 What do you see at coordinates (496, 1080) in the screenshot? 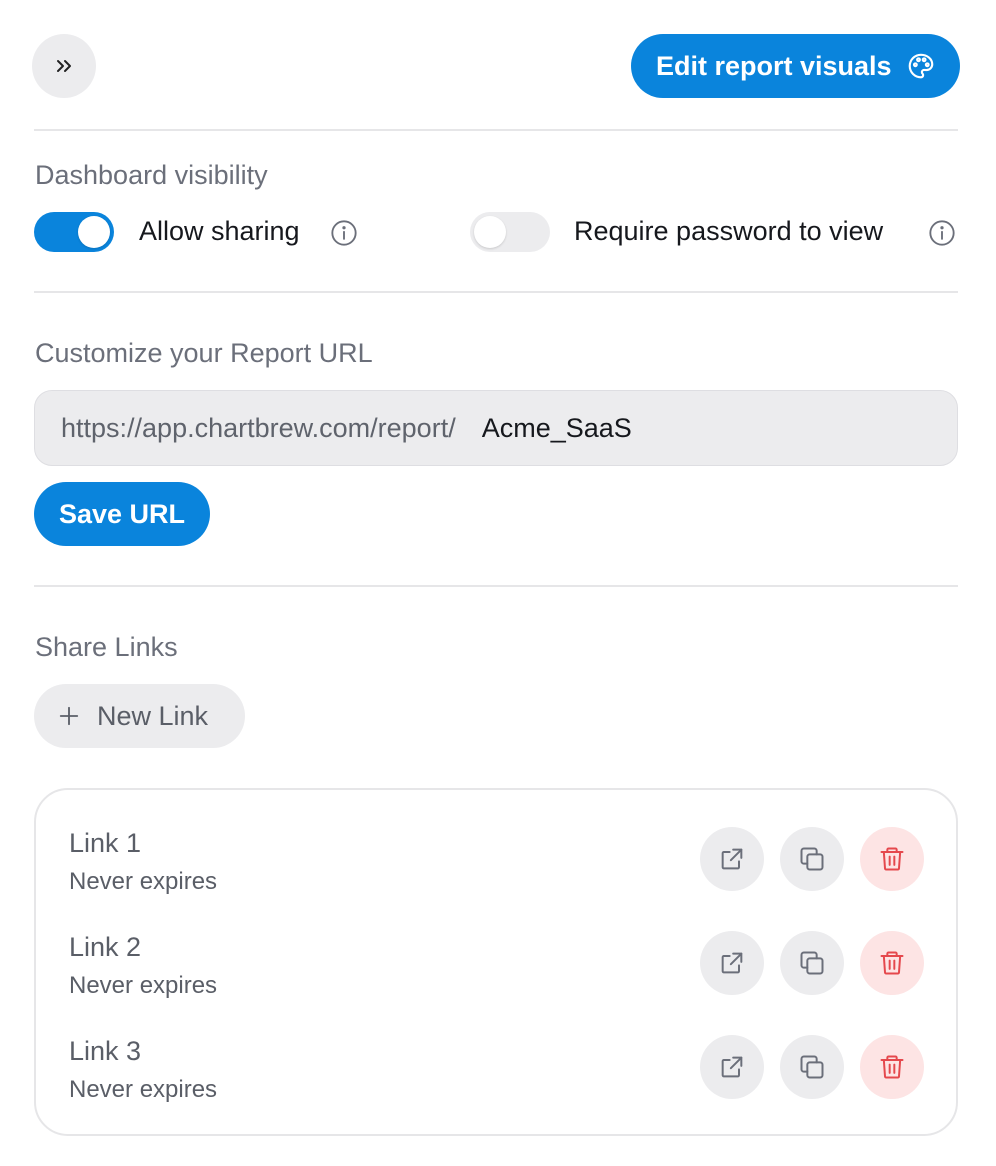
I see `list-item: Link 3 Never expires` at bounding box center [496, 1080].